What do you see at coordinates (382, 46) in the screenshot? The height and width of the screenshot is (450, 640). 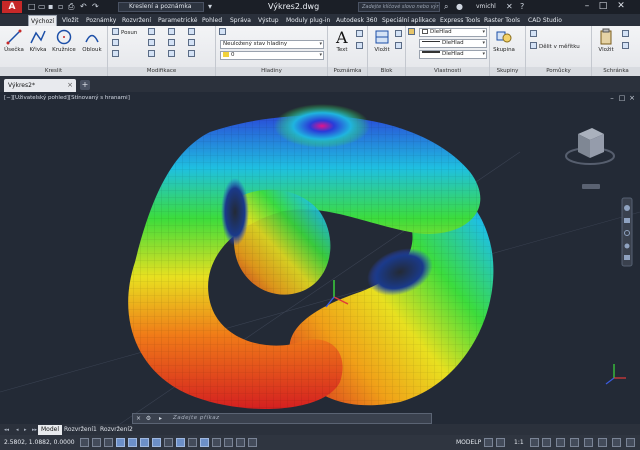 I see `insert-block-tool: Vložit` at bounding box center [382, 46].